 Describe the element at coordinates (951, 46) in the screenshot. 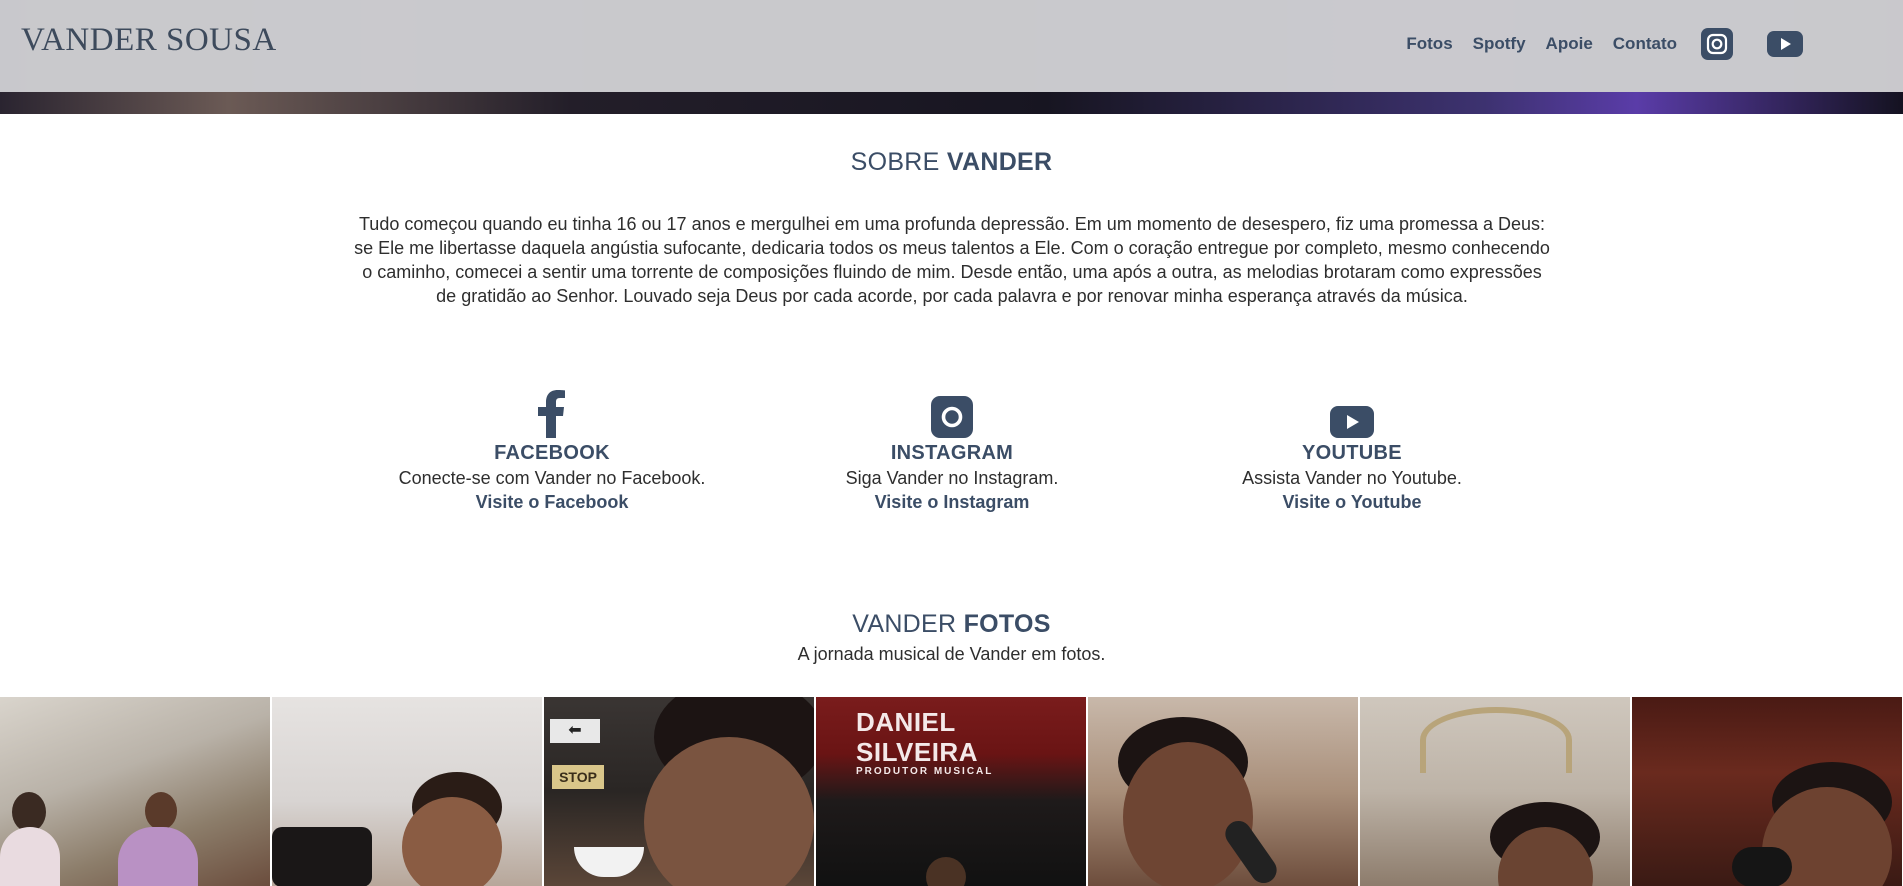

I see `navbar: VANDER SOUSA Fotos Spotfy Apoie Contato` at that location.